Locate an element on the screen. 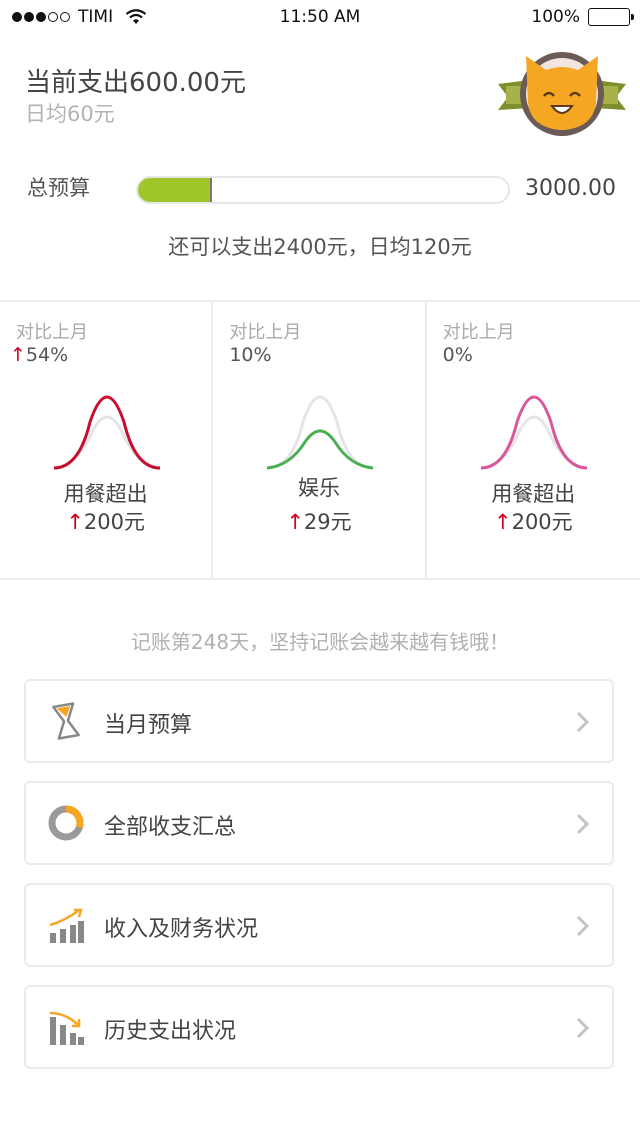  budget-remaining-text: 还可以支出2400元，日均120元 is located at coordinates (320, 247).